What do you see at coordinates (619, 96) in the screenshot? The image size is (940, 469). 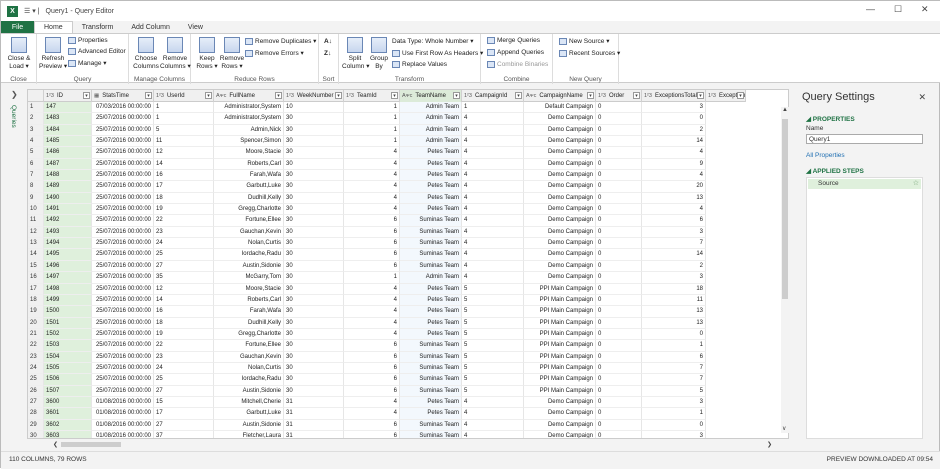 I see `column-header-order: 1²3 Order ▾` at bounding box center [619, 96].